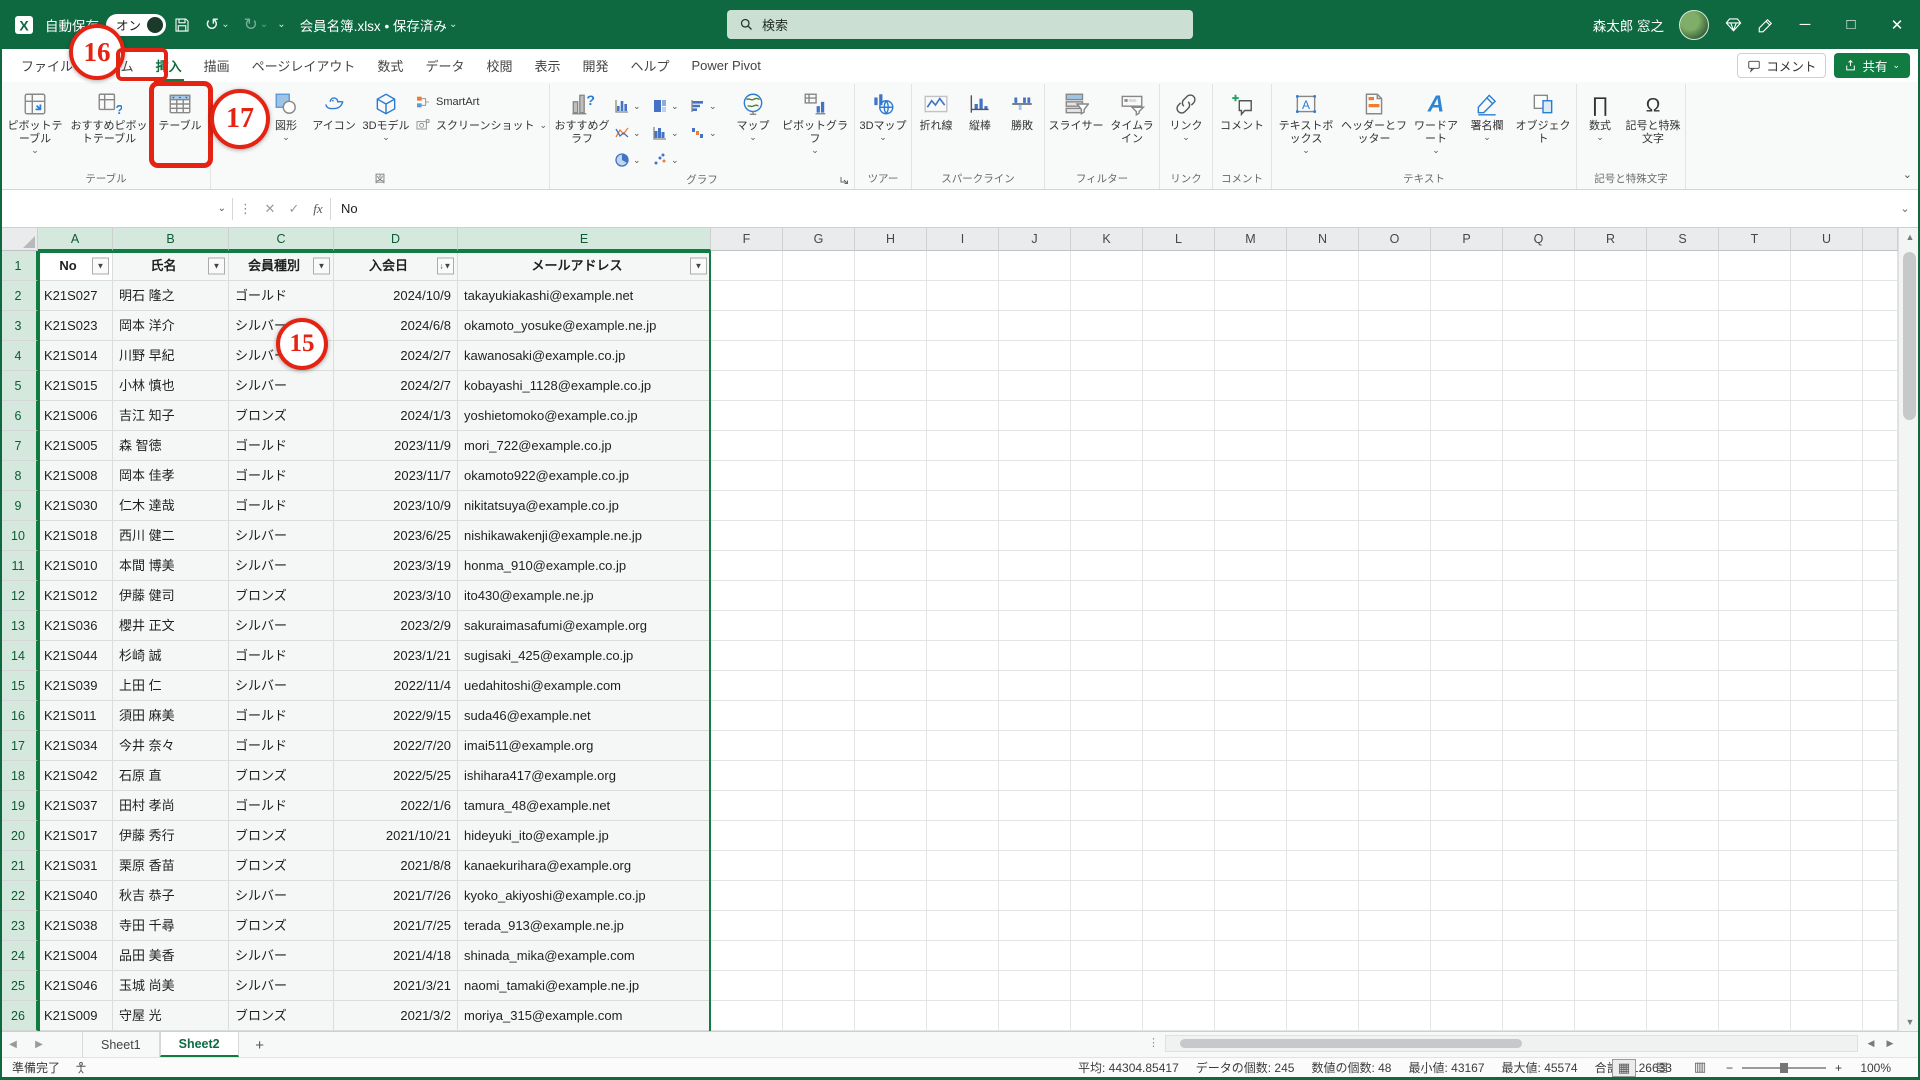 This screenshot has height=1080, width=1920. Describe the element at coordinates (726, 65) in the screenshot. I see `tab-power-pivot: Power Pivot` at that location.